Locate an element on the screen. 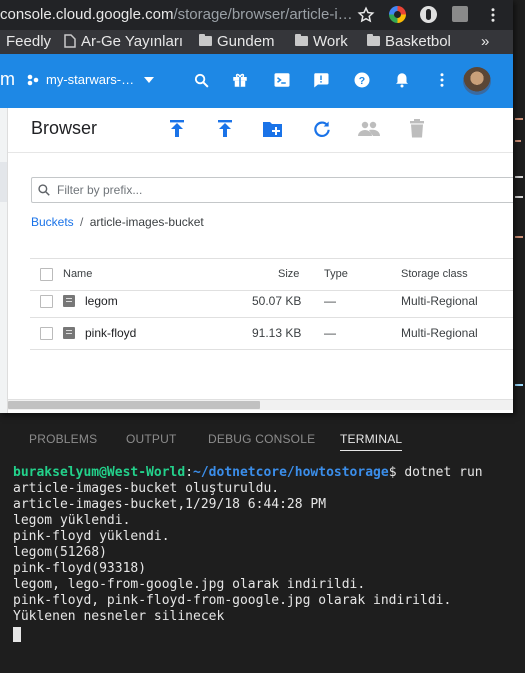 The width and height of the screenshot is (525, 673). bookmark-label: Work is located at coordinates (330, 41).